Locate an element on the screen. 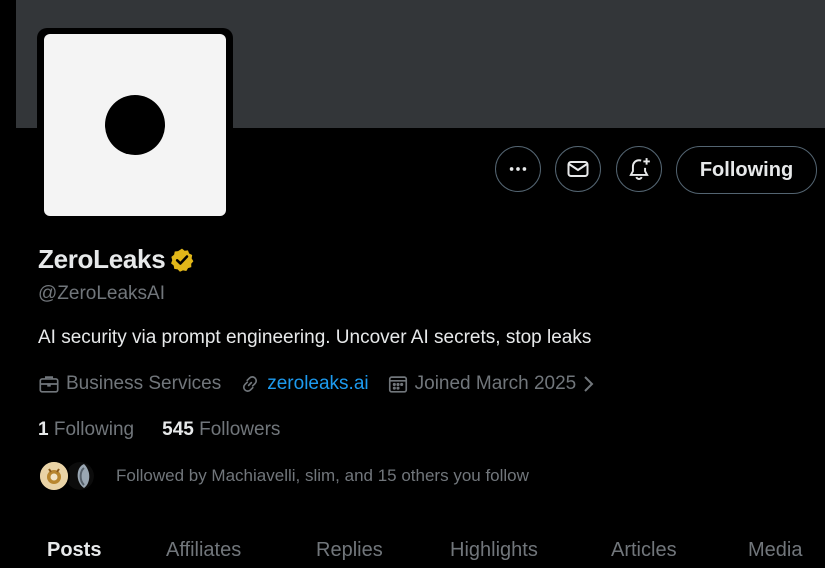  name-row: ZeroLeaks is located at coordinates (116, 259).